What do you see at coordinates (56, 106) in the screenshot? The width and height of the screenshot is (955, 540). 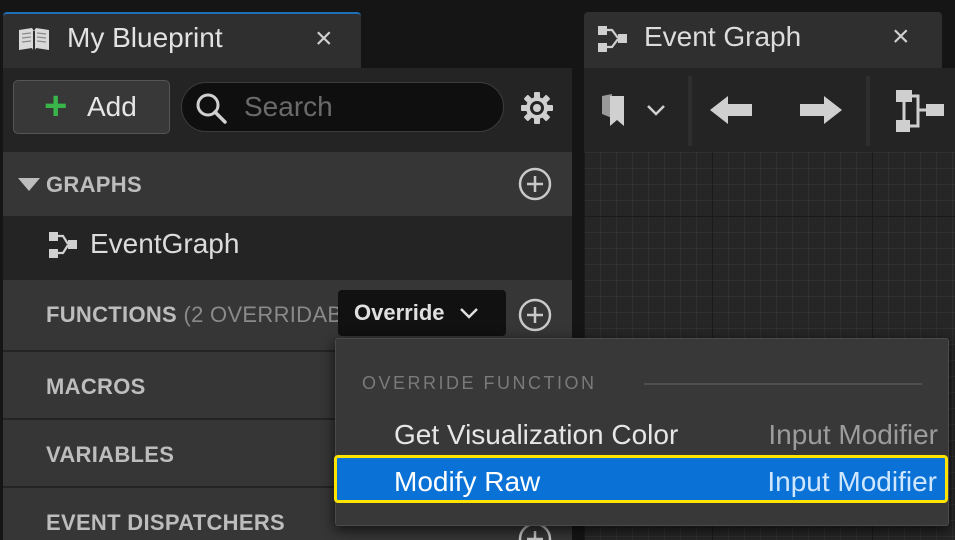 I see `plus-icon: +` at bounding box center [56, 106].